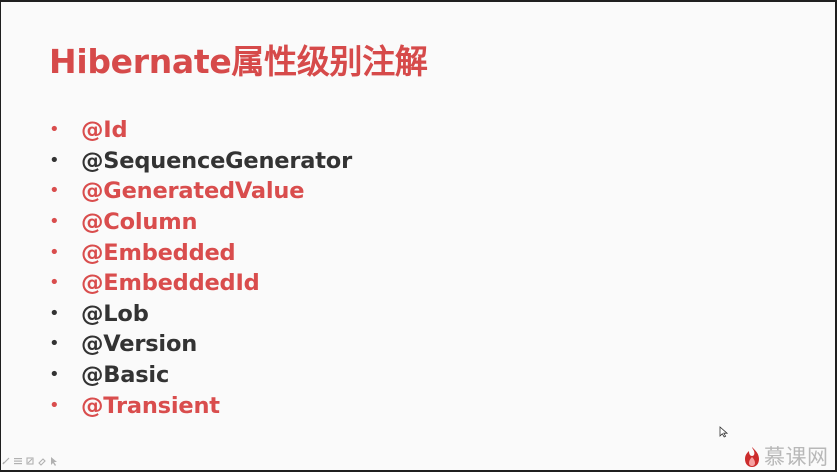  What do you see at coordinates (125, 375) in the screenshot?
I see `annotation-label: @Basic` at bounding box center [125, 375].